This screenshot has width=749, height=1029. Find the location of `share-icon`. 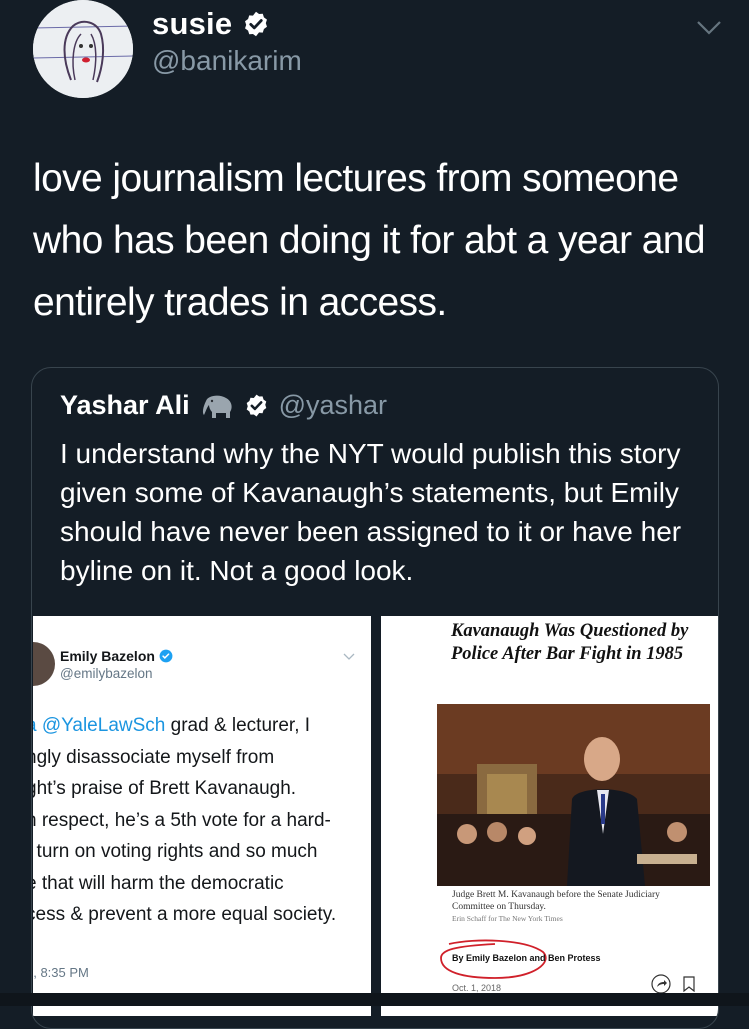

share-icon is located at coordinates (661, 984).